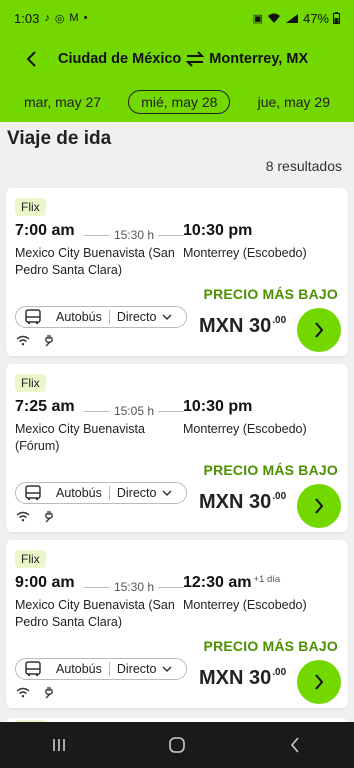 The image size is (354, 768). I want to click on route-title: Ciudad de México Monterrey, MX, so click(183, 59).